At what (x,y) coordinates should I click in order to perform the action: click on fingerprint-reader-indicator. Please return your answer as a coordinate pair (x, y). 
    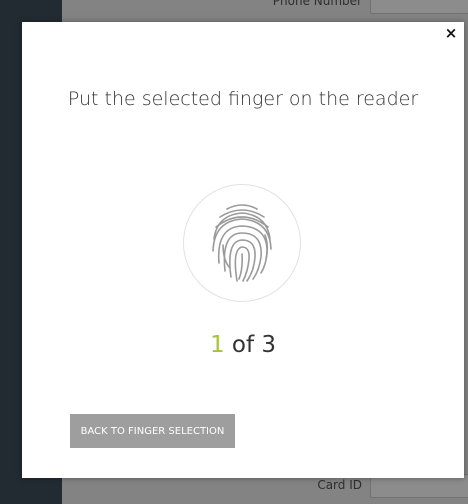
    Looking at the image, I should click on (242, 243).